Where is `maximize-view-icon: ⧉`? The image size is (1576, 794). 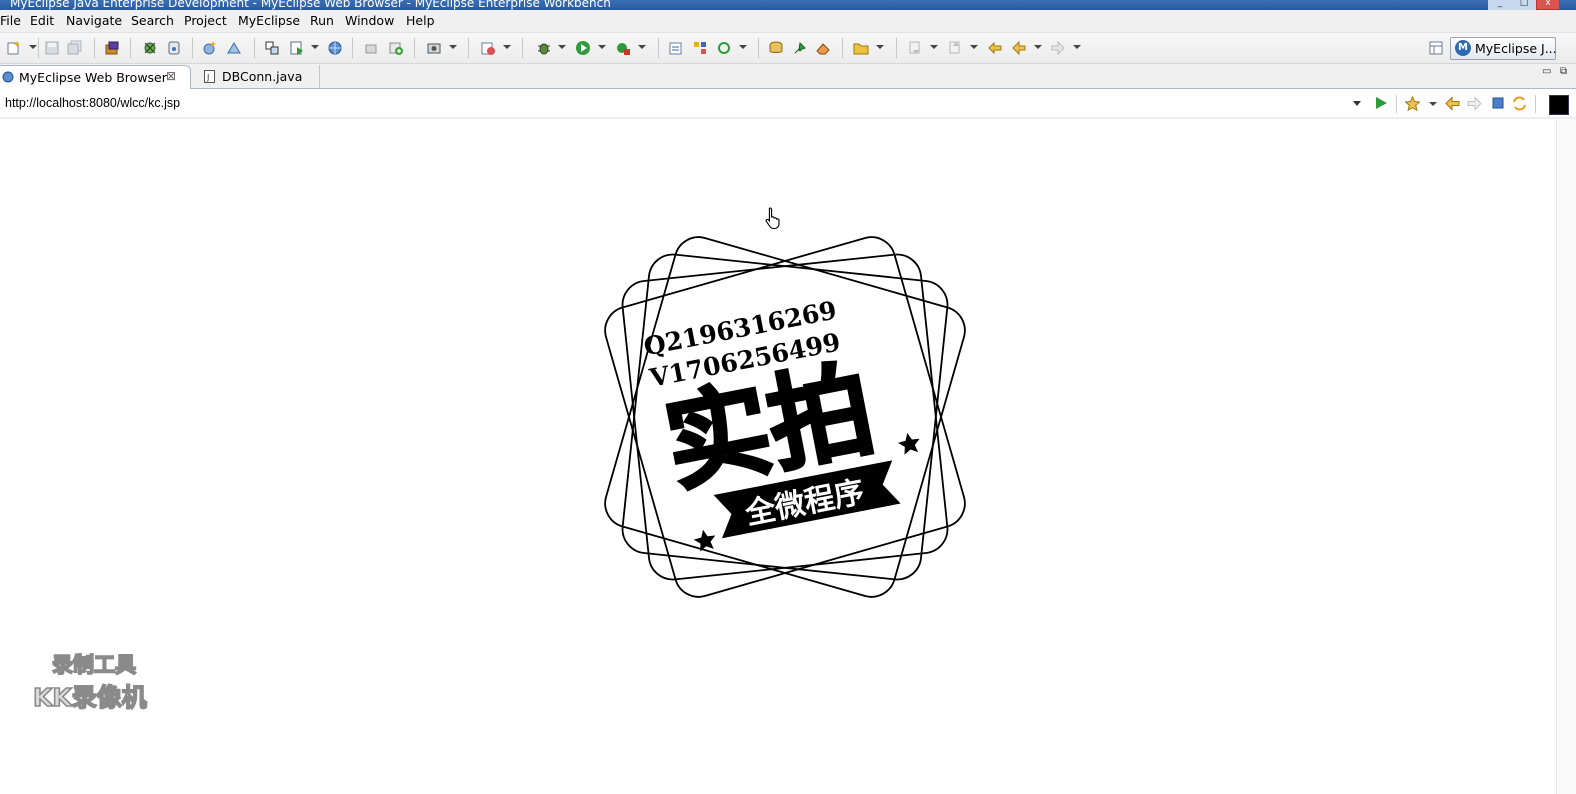 maximize-view-icon: ⧉ is located at coordinates (1563, 71).